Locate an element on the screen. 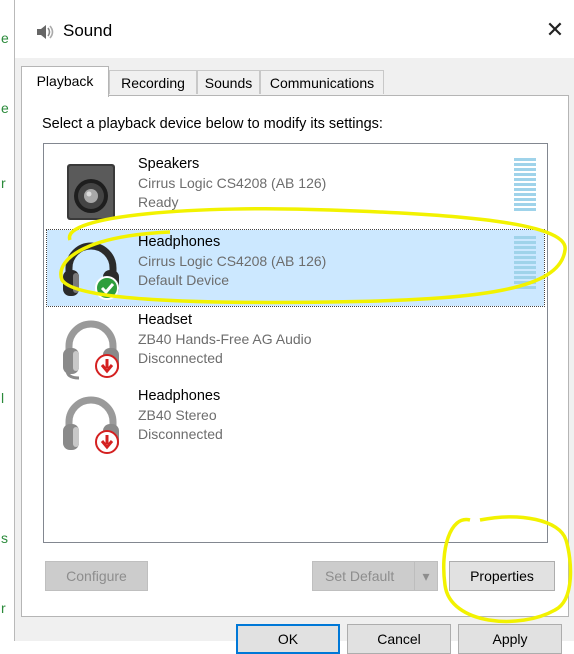 This screenshot has width=574, height=654. chevron-down-icon: ▾ is located at coordinates (425, 576).